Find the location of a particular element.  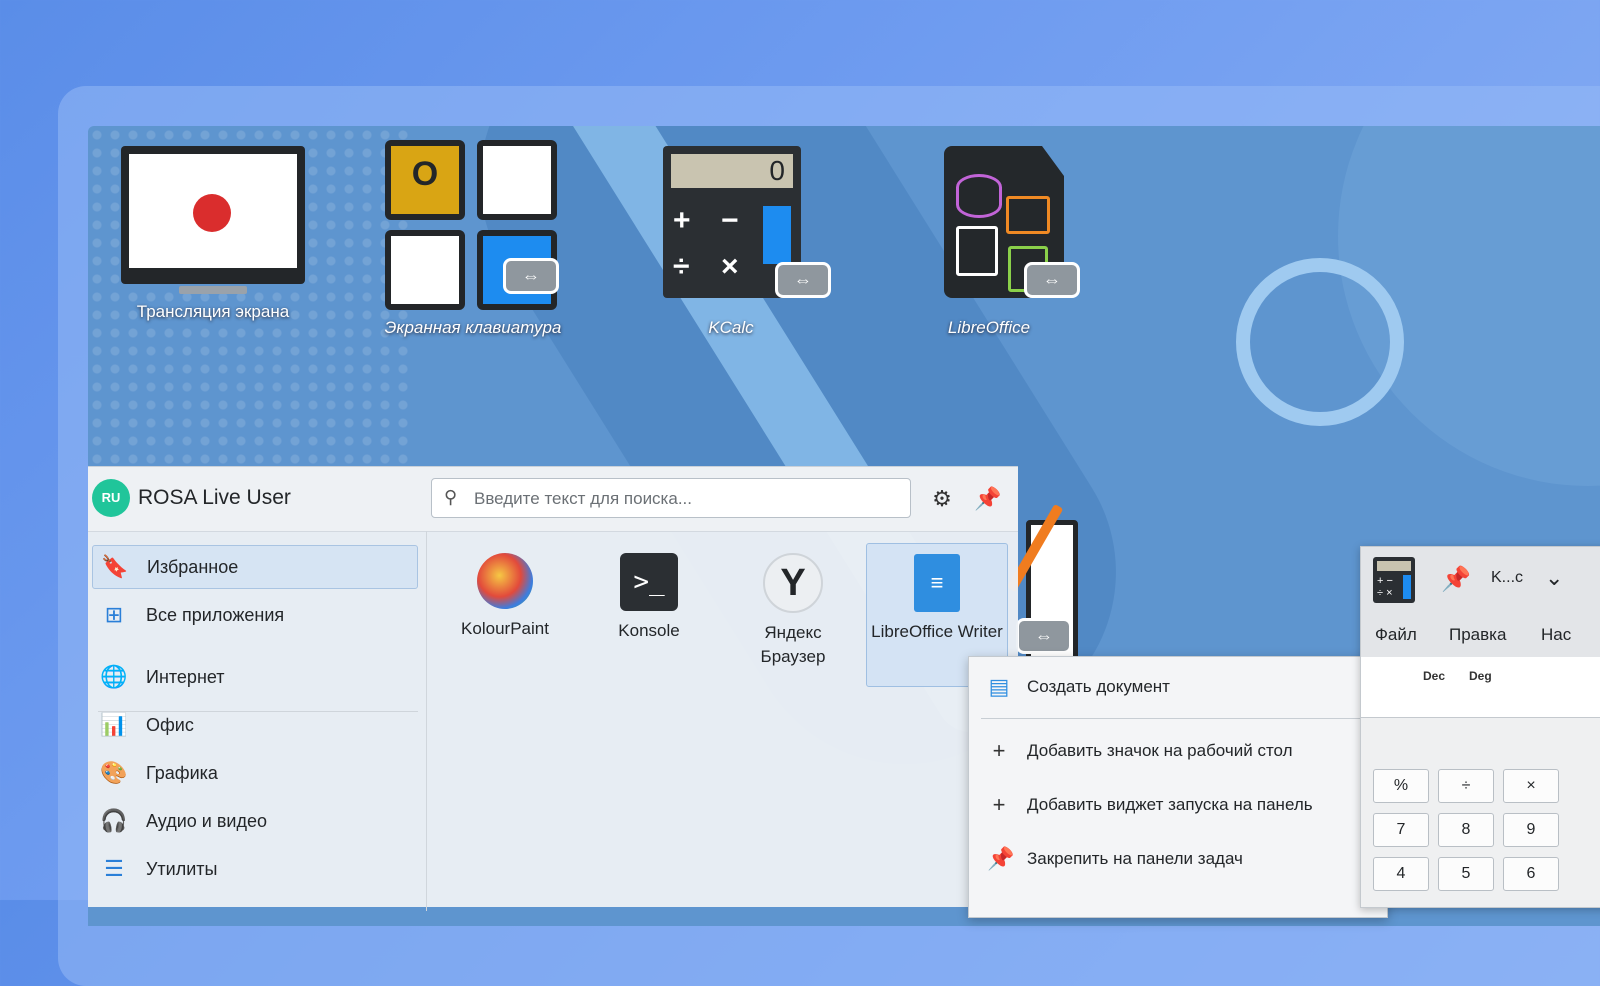

menu-item-pin-to-taskbar: 📌 Закрепить на панели задач is located at coordinates (1178, 859).